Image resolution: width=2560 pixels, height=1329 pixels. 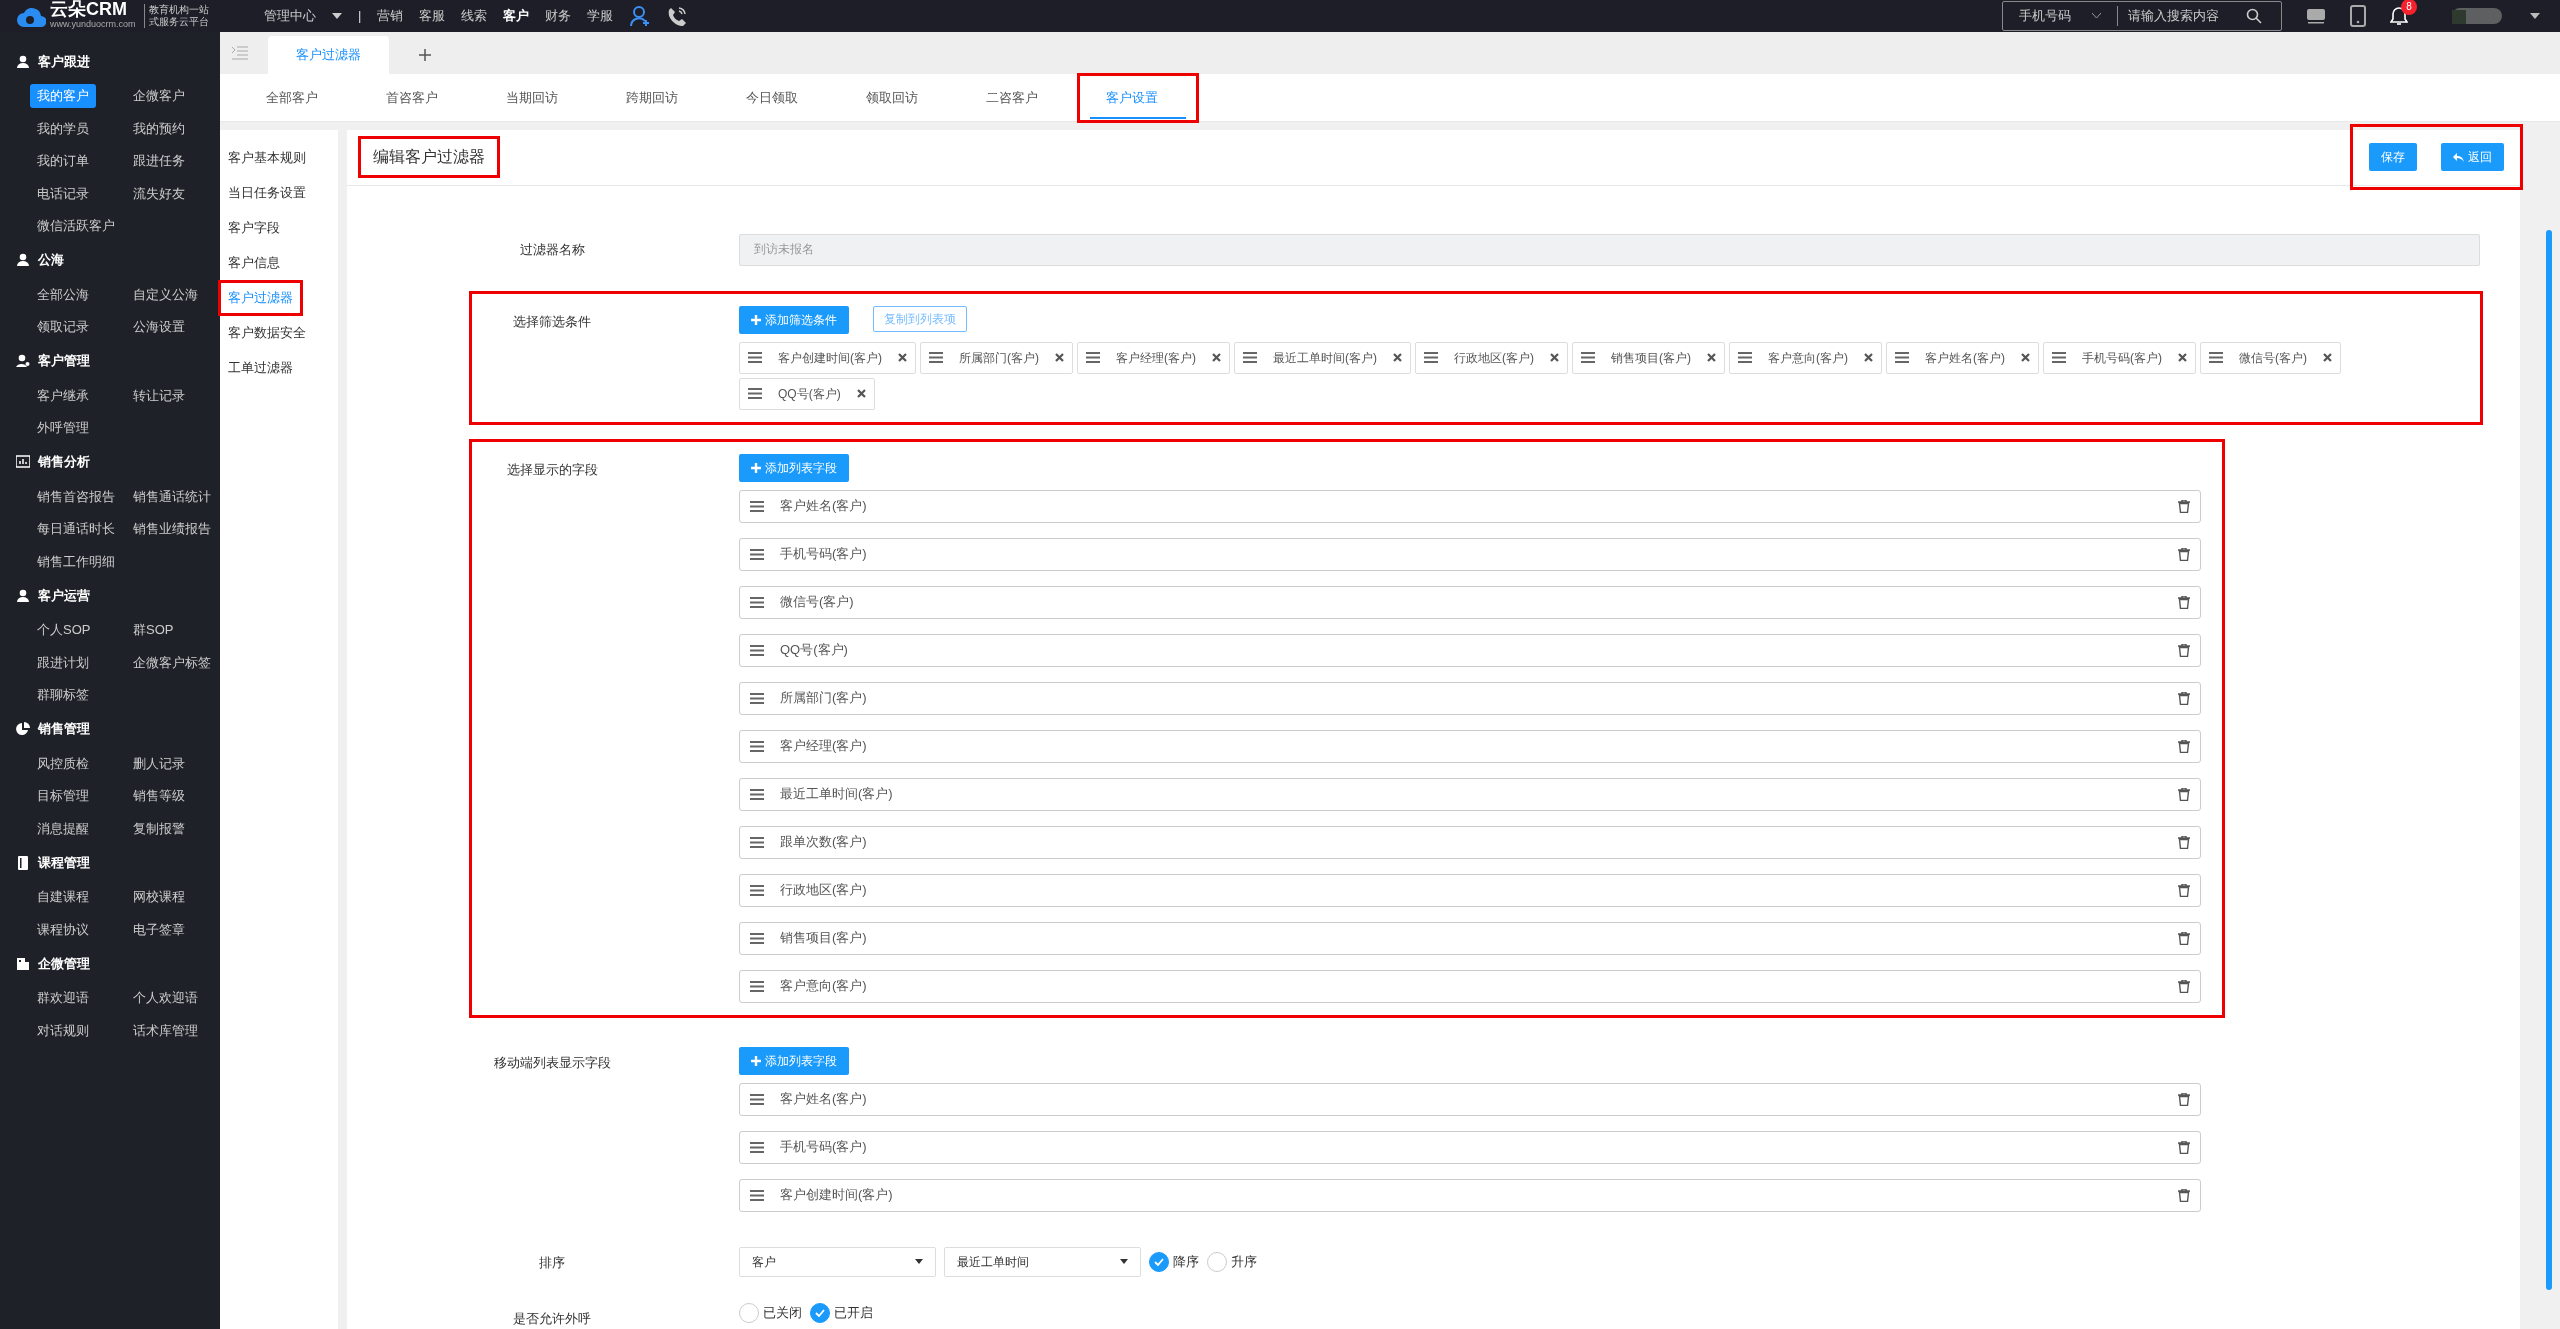 What do you see at coordinates (267, 332) in the screenshot?
I see `settings-menu-item: 客户数据安全` at bounding box center [267, 332].